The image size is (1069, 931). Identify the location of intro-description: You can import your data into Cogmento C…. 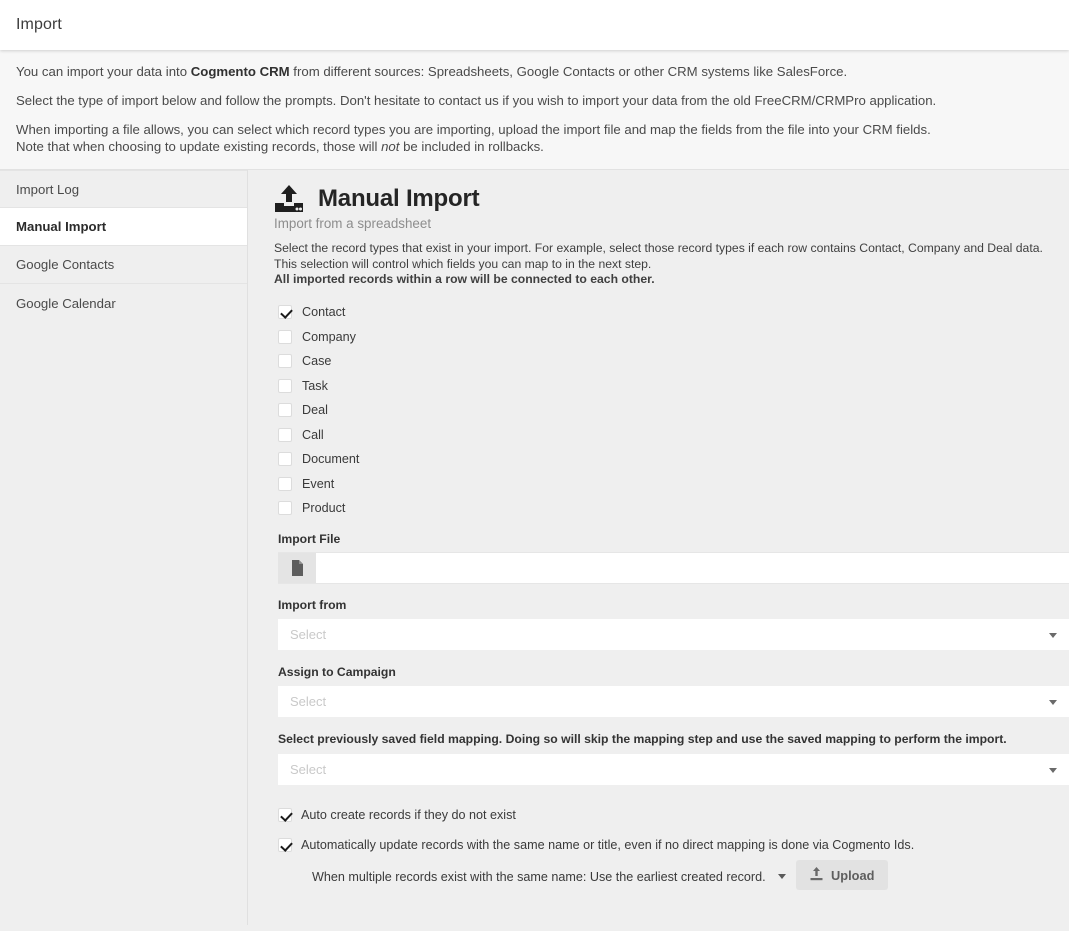
(534, 110).